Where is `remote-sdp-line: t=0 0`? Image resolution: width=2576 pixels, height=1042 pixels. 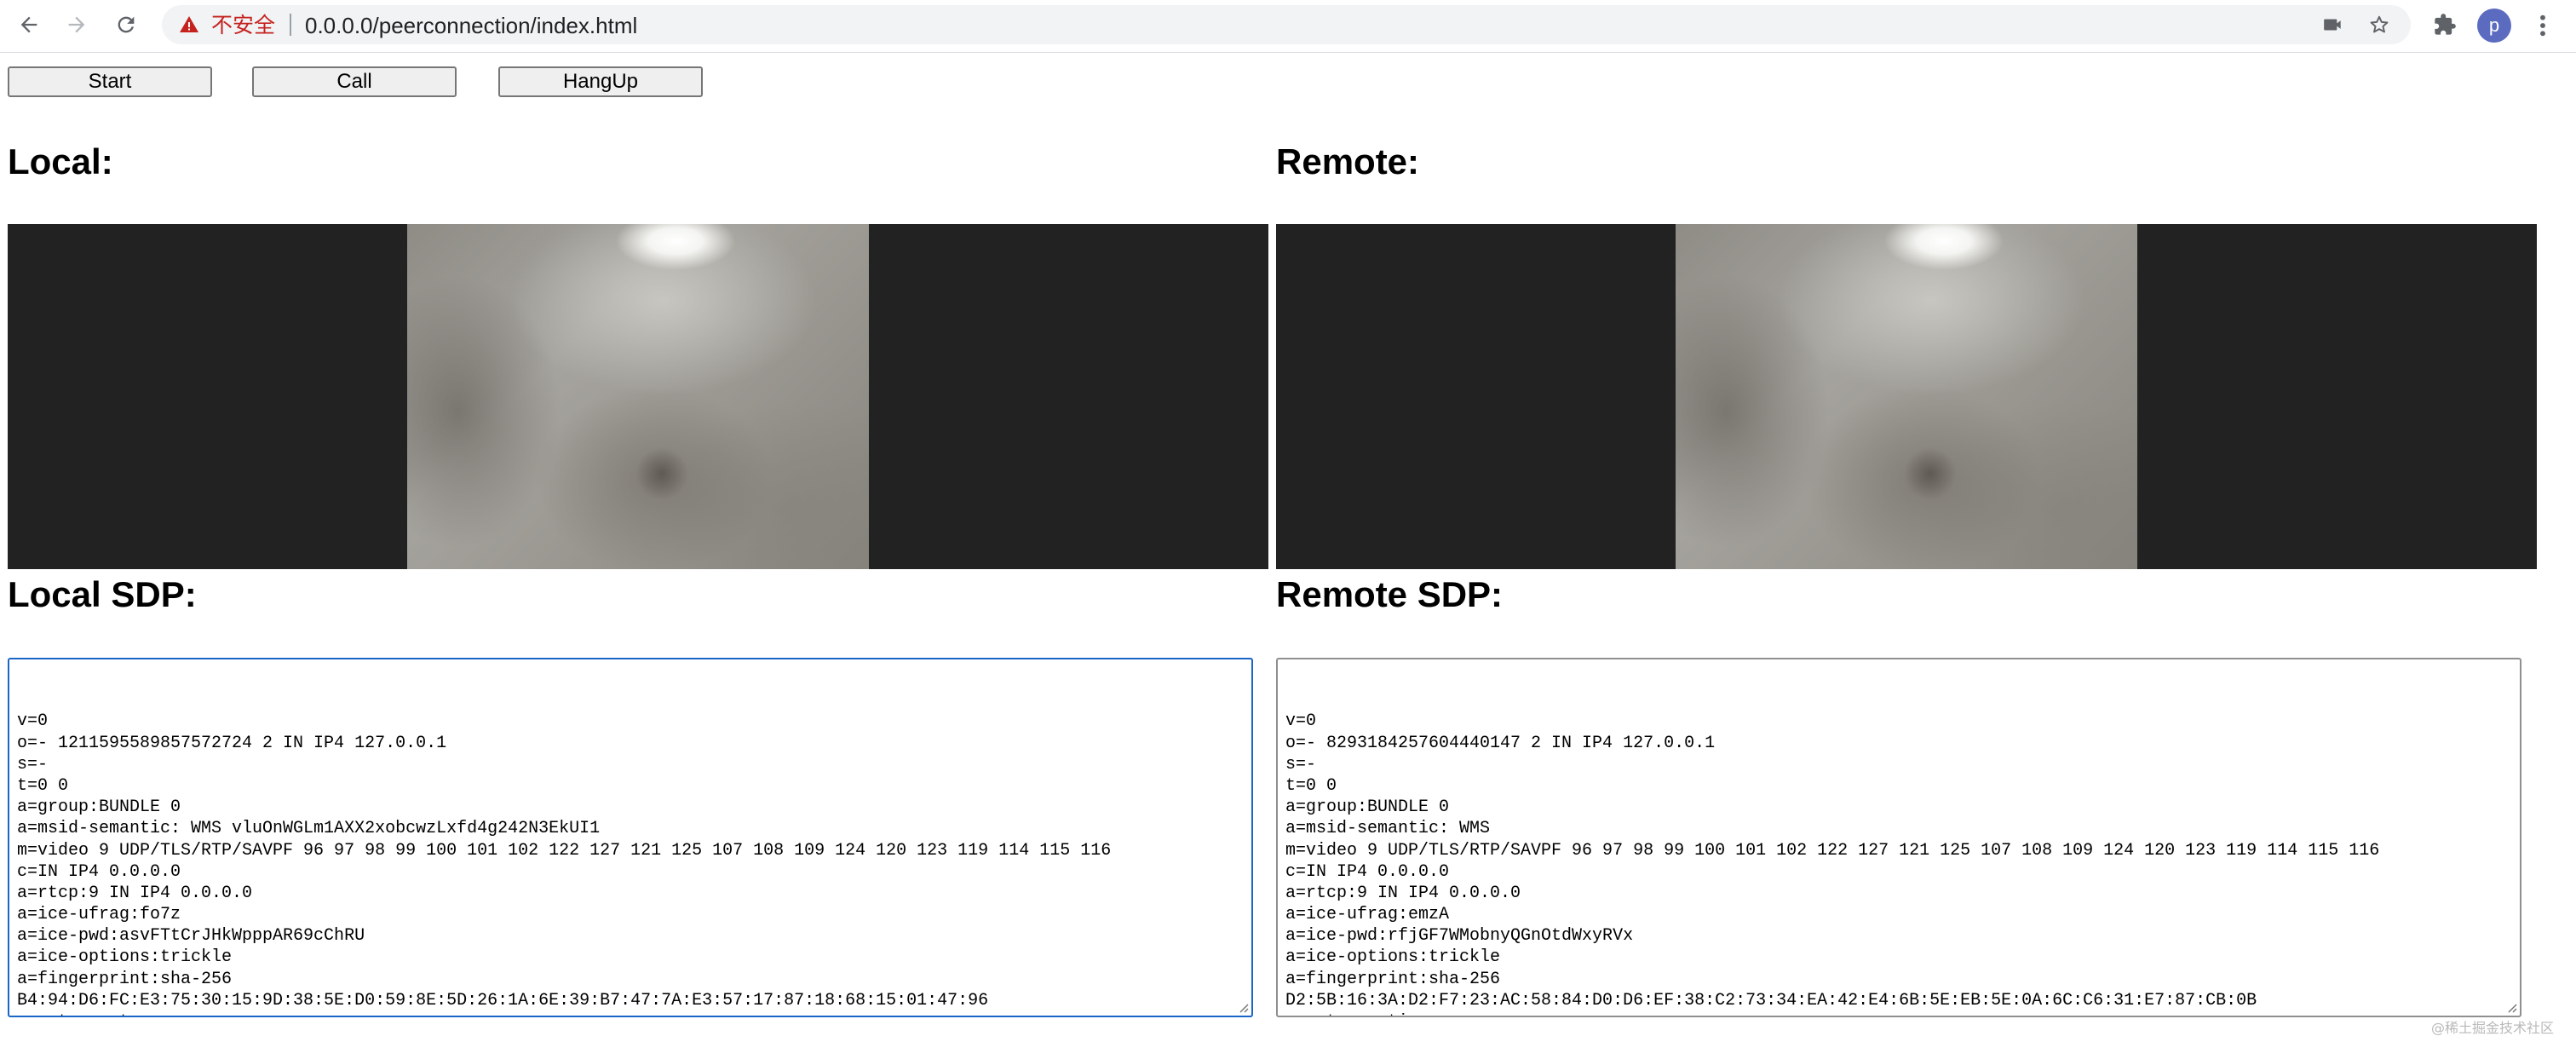
remote-sdp-line: t=0 0 is located at coordinates (1311, 786).